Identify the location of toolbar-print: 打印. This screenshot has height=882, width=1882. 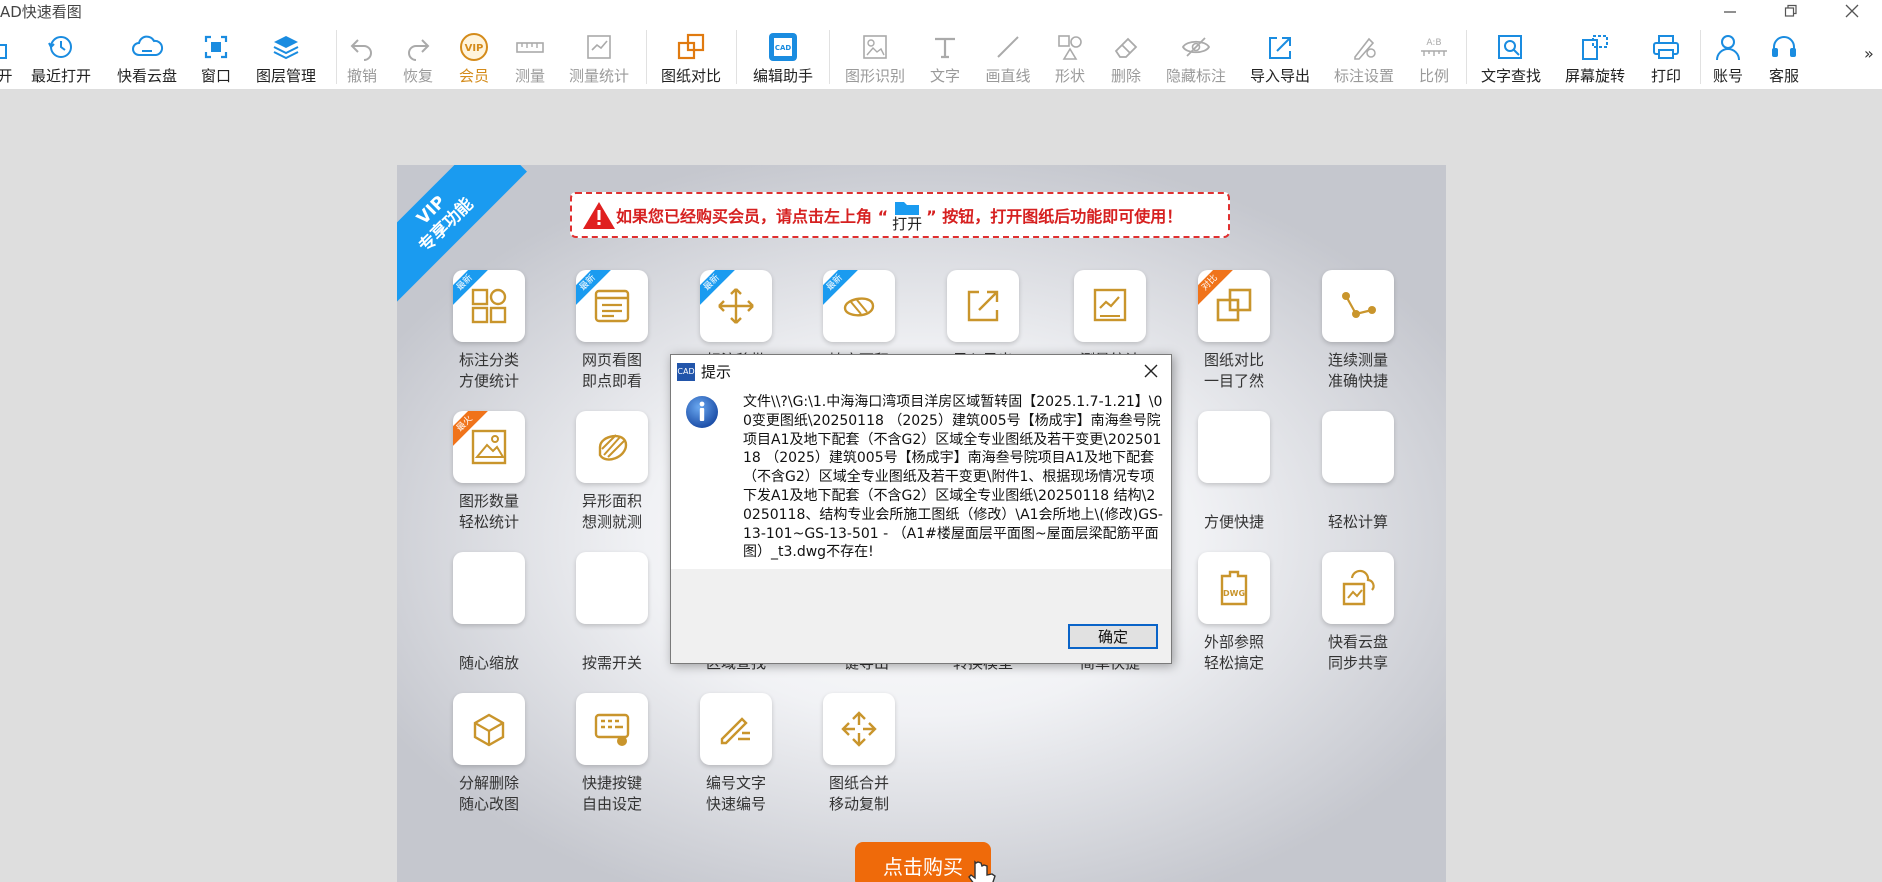
(1666, 57).